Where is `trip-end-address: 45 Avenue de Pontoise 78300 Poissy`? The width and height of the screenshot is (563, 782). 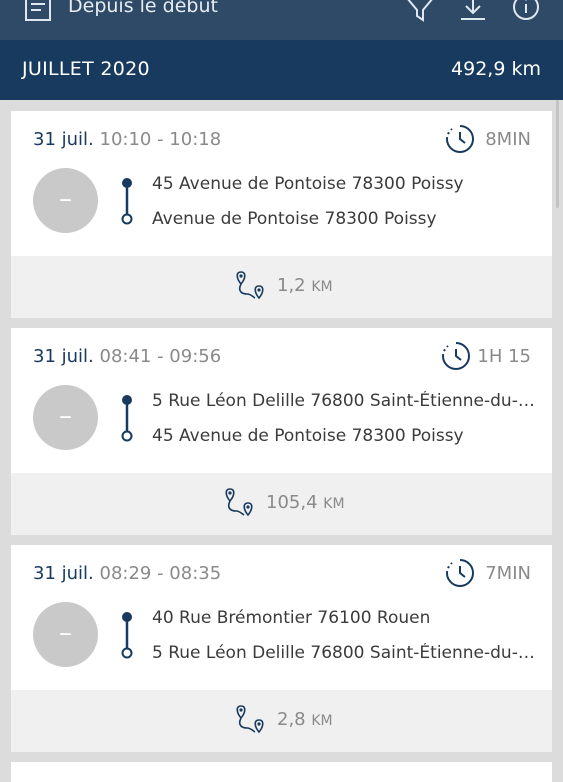 trip-end-address: 45 Avenue de Pontoise 78300 Poissy is located at coordinates (308, 436).